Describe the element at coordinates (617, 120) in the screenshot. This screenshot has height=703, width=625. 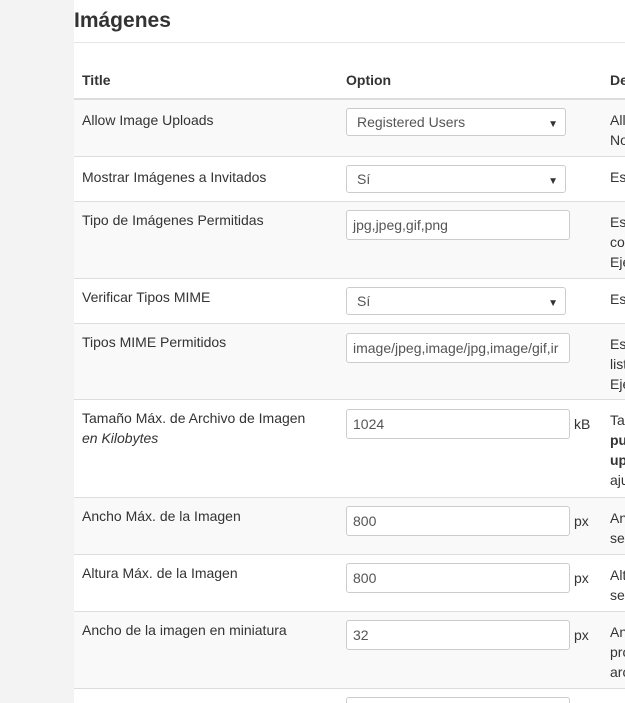
I see `description-line: All` at that location.